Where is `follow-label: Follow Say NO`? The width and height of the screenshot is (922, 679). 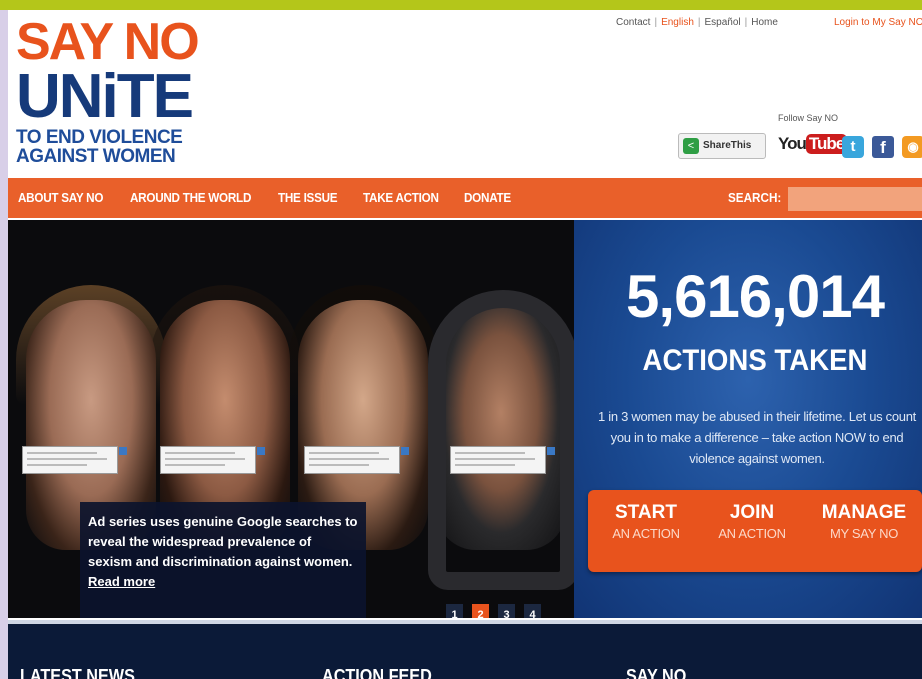
follow-label: Follow Say NO is located at coordinates (808, 118).